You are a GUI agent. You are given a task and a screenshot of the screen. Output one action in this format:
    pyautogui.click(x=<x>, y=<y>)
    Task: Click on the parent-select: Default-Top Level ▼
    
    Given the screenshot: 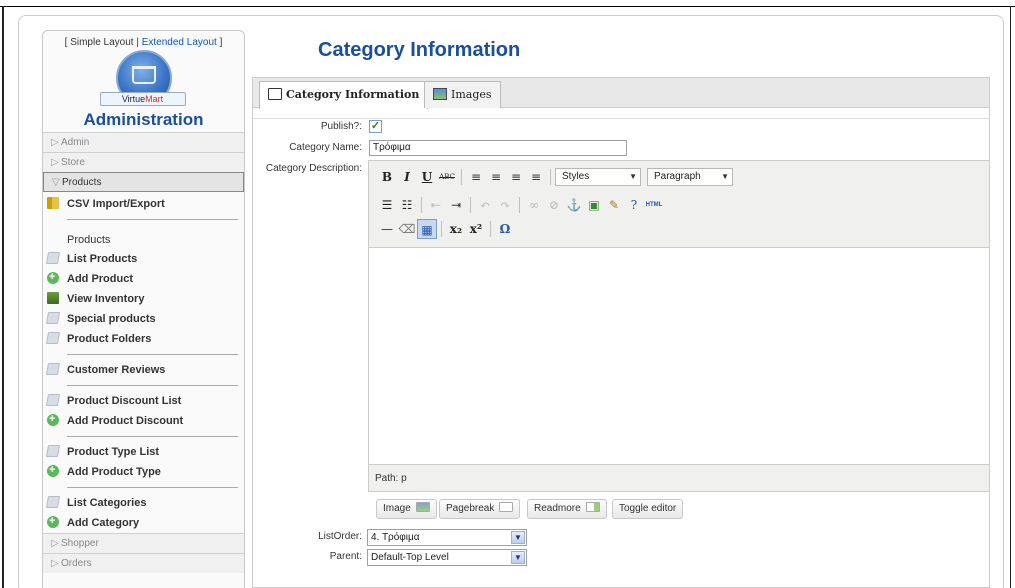 What is the action you would take?
    pyautogui.click(x=447, y=557)
    